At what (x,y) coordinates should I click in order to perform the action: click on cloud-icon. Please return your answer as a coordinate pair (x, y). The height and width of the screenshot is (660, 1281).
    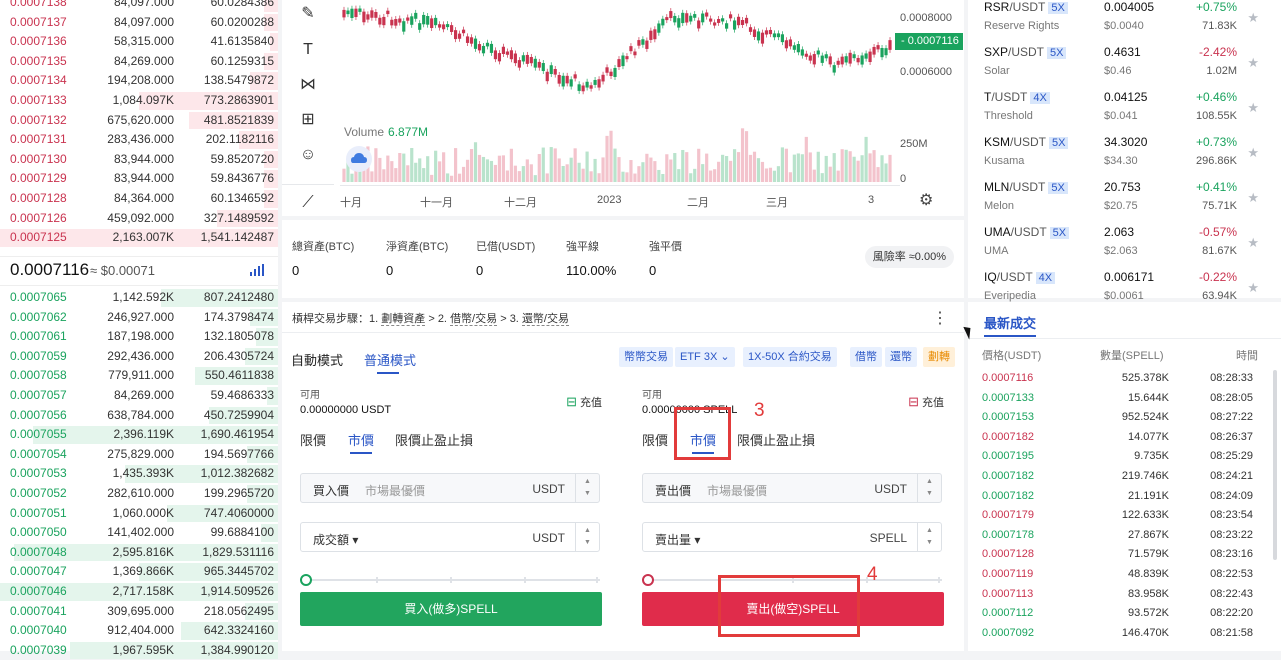
    Looking at the image, I should click on (359, 159).